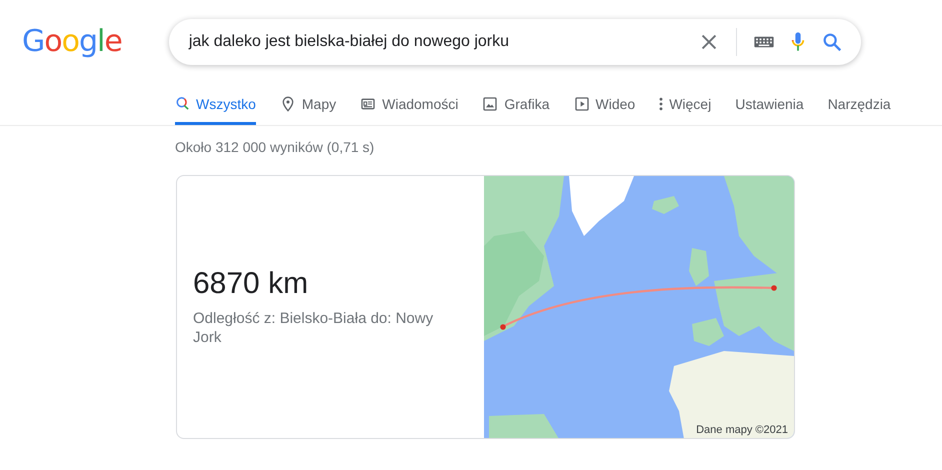 This screenshot has height=470, width=942. I want to click on search-field: jak daleko jest bielska-białej do nowego jorku, so click(514, 42).